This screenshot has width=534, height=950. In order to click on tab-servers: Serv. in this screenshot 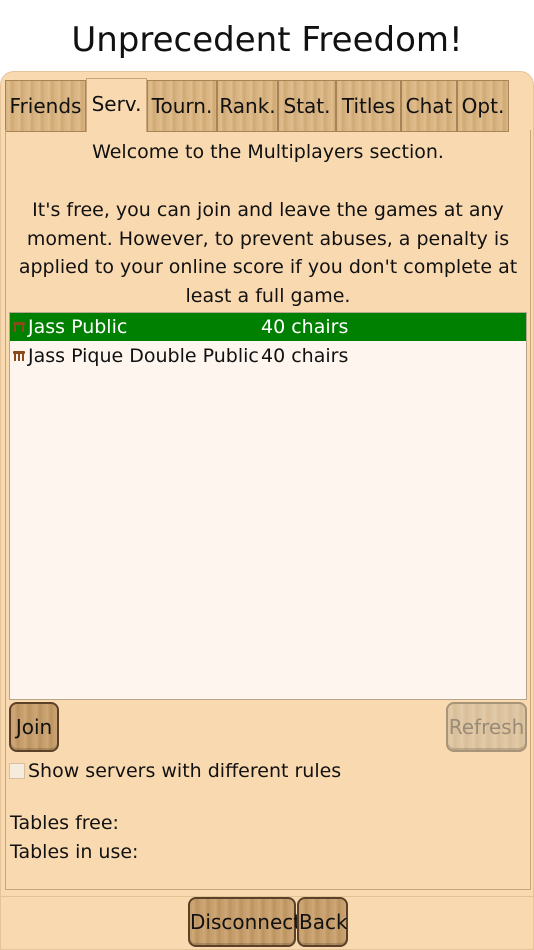, I will do `click(116, 105)`.